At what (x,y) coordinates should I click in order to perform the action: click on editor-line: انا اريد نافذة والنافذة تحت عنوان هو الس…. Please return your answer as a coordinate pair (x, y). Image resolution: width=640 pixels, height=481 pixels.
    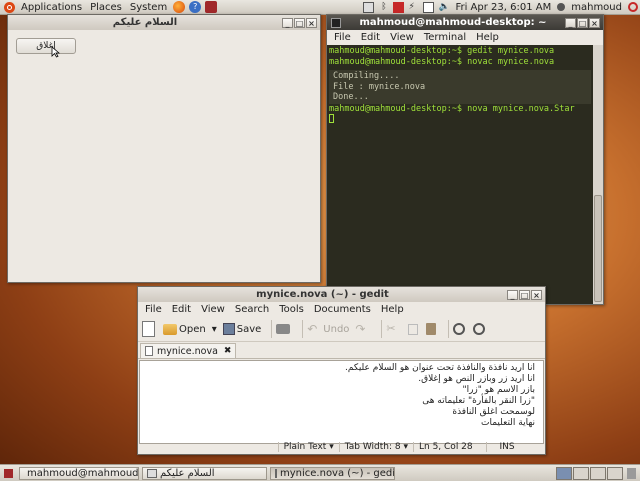
    Looking at the image, I should click on (440, 368).